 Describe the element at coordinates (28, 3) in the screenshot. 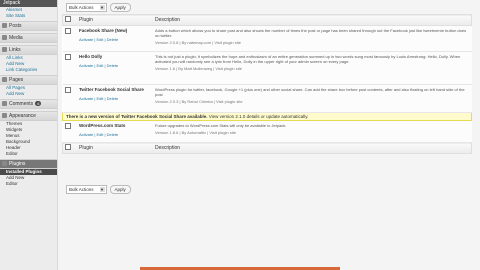

I see `sidebar-item-jetpack: Jetpack` at that location.